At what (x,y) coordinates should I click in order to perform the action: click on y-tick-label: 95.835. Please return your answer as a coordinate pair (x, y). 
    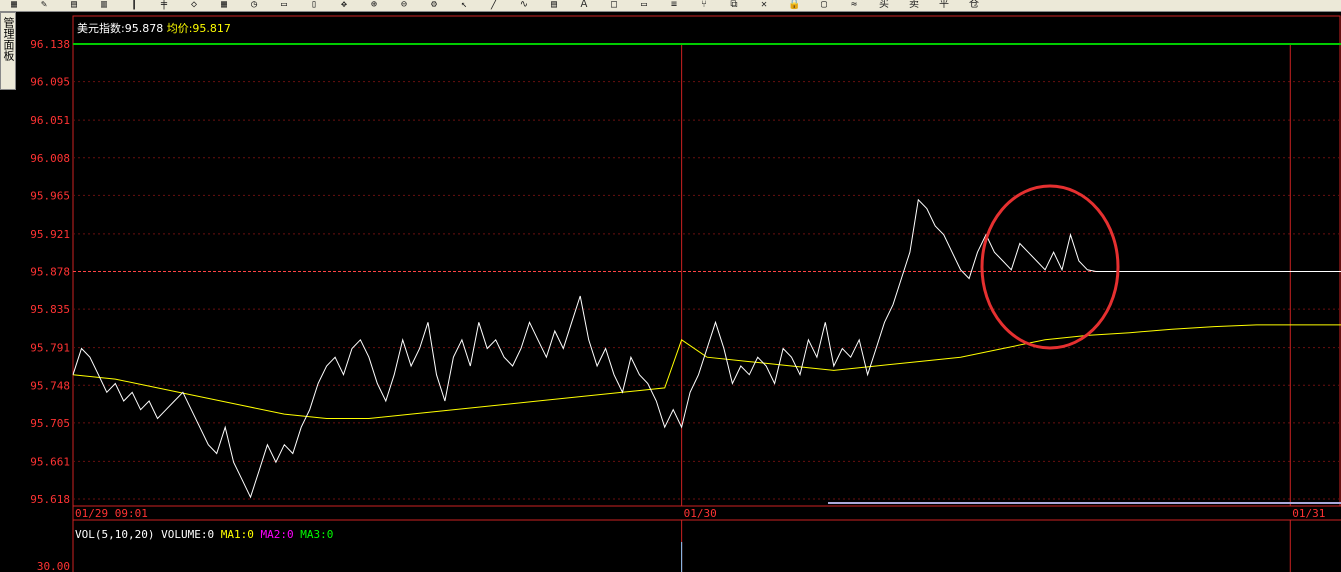
    Looking at the image, I should click on (50, 309).